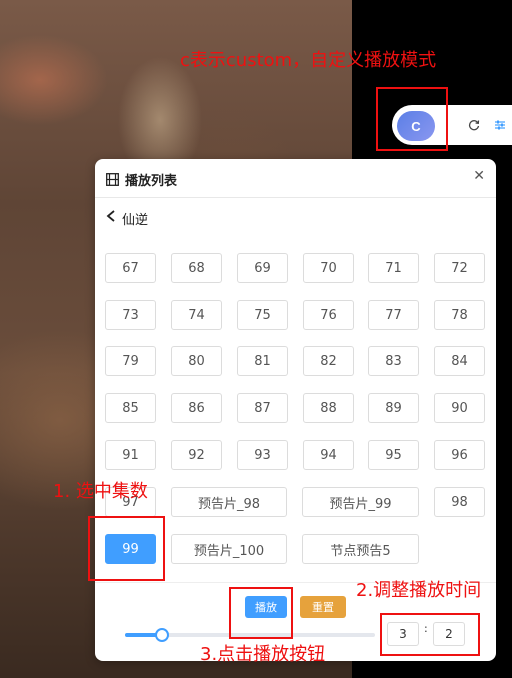 The image size is (512, 678). I want to click on episode-button: 83, so click(393, 361).